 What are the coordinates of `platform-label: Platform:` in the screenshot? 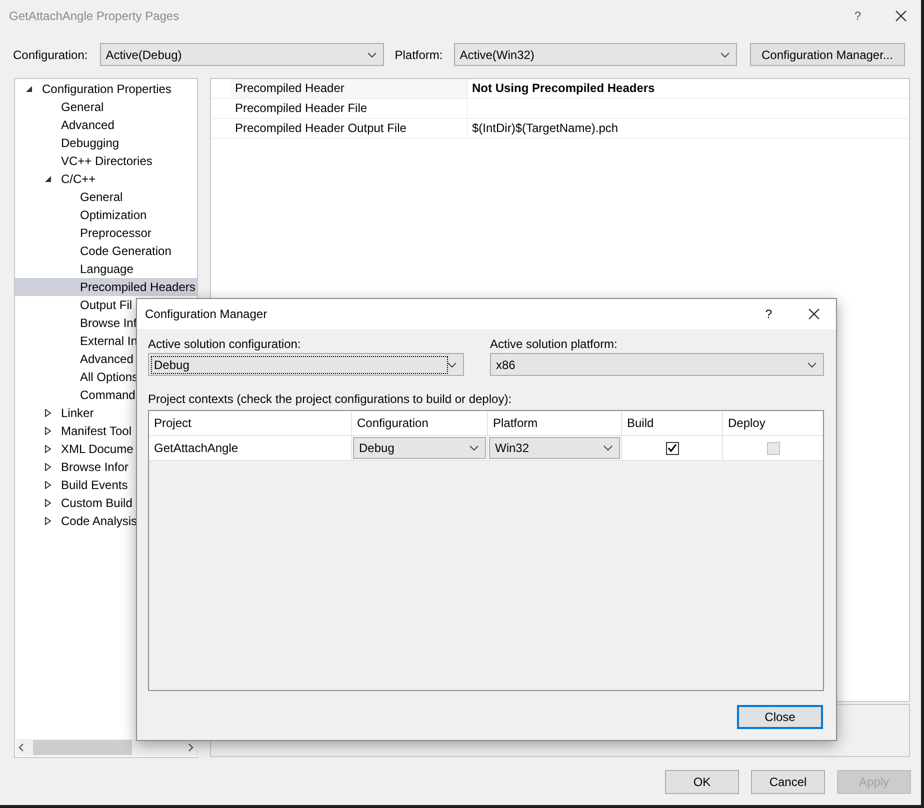 It's located at (418, 55).